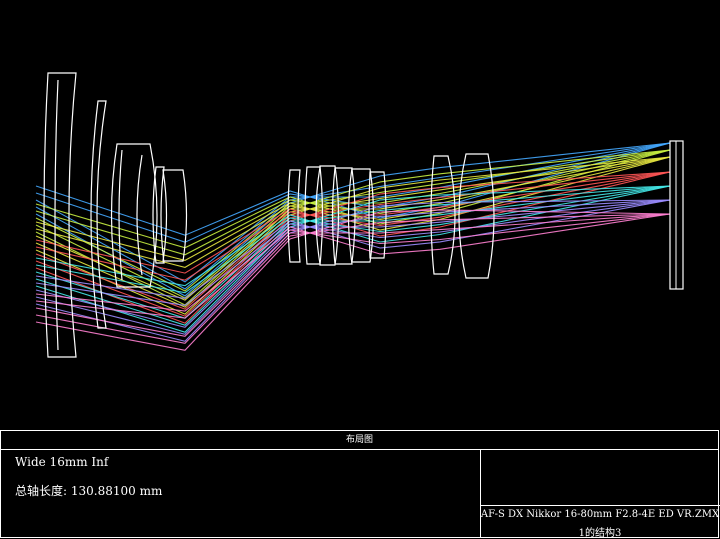  What do you see at coordinates (62, 462) in the screenshot?
I see `configuration-text: Wide 16mm Inf` at bounding box center [62, 462].